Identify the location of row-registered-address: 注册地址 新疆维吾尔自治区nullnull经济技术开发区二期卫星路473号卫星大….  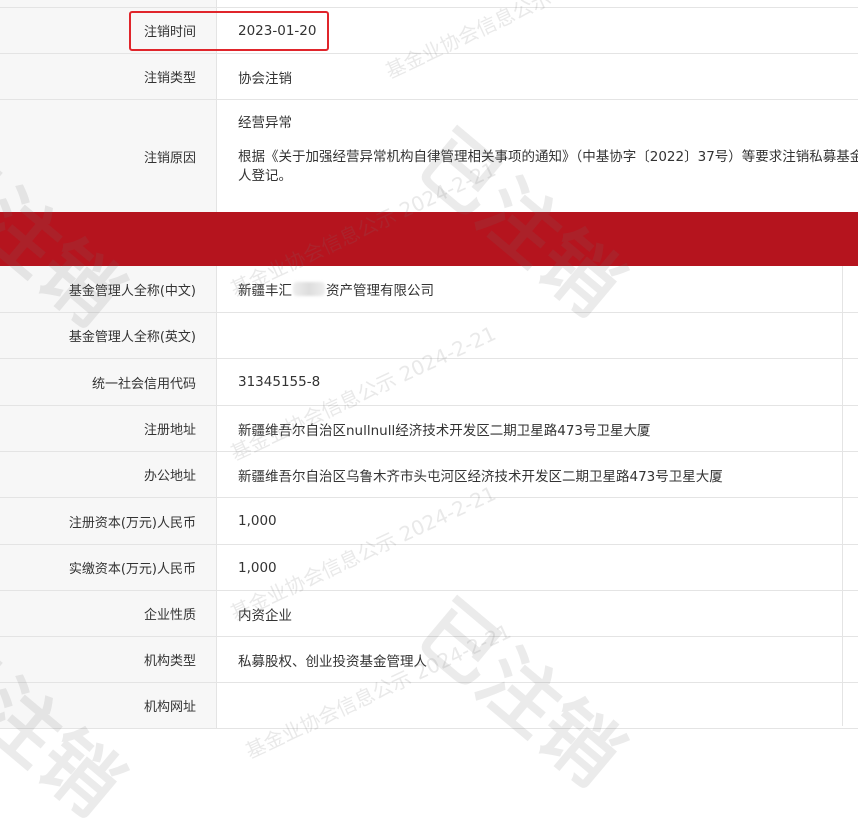
(429, 429).